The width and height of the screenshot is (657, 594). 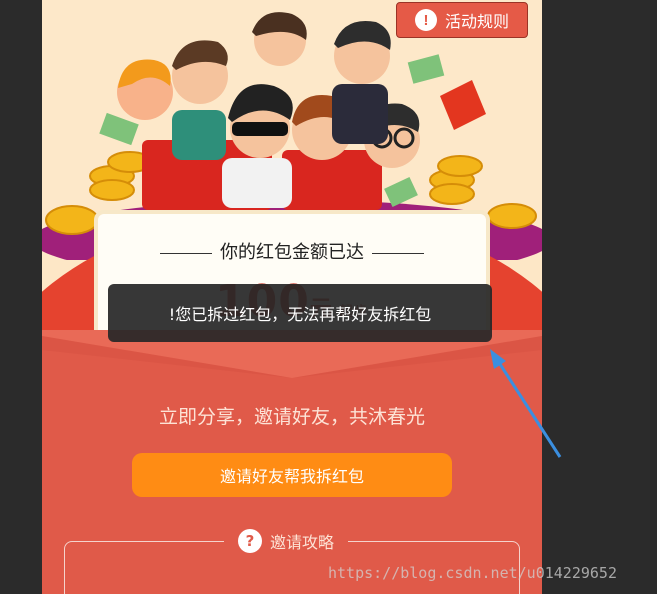 I want to click on watermark: https://blog.csdn.net/u014229652, so click(x=472, y=573).